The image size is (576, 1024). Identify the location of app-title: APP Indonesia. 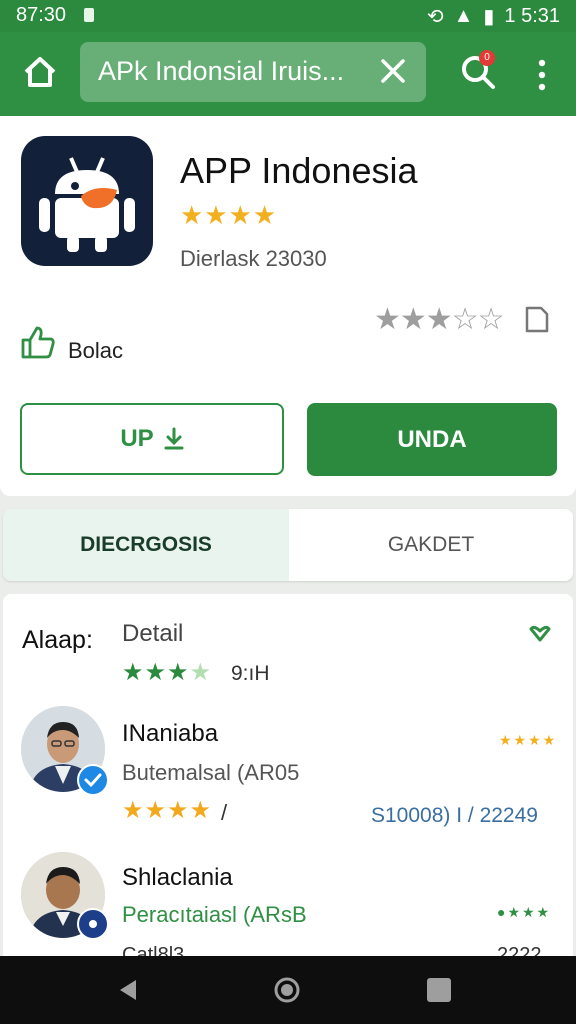
(299, 170).